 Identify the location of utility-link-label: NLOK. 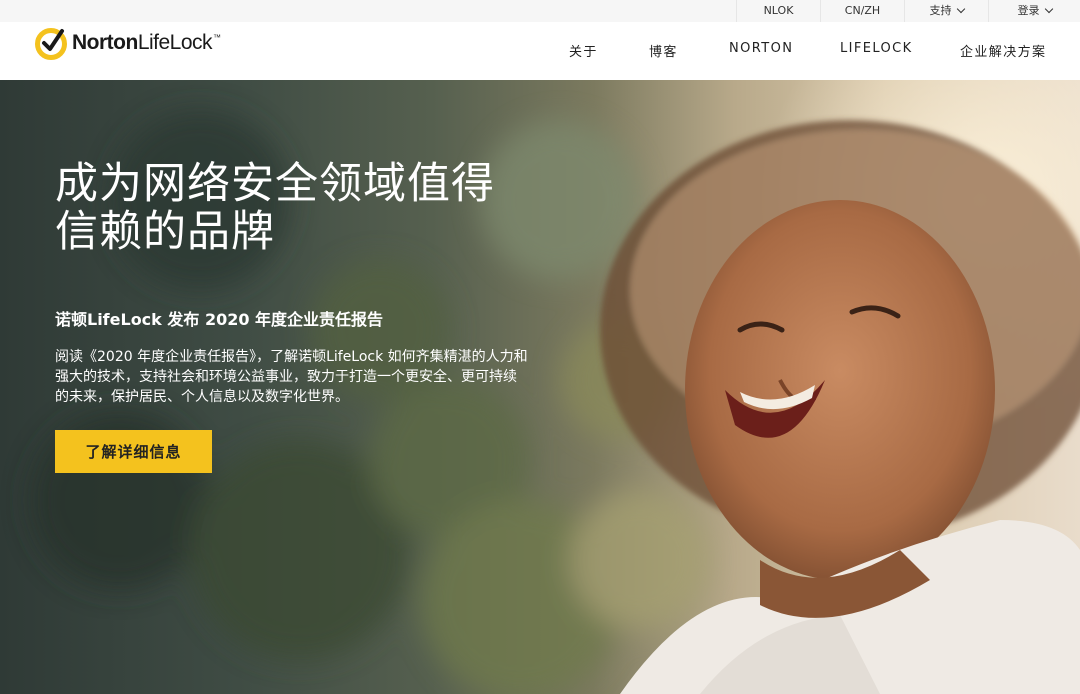
(778, 10).